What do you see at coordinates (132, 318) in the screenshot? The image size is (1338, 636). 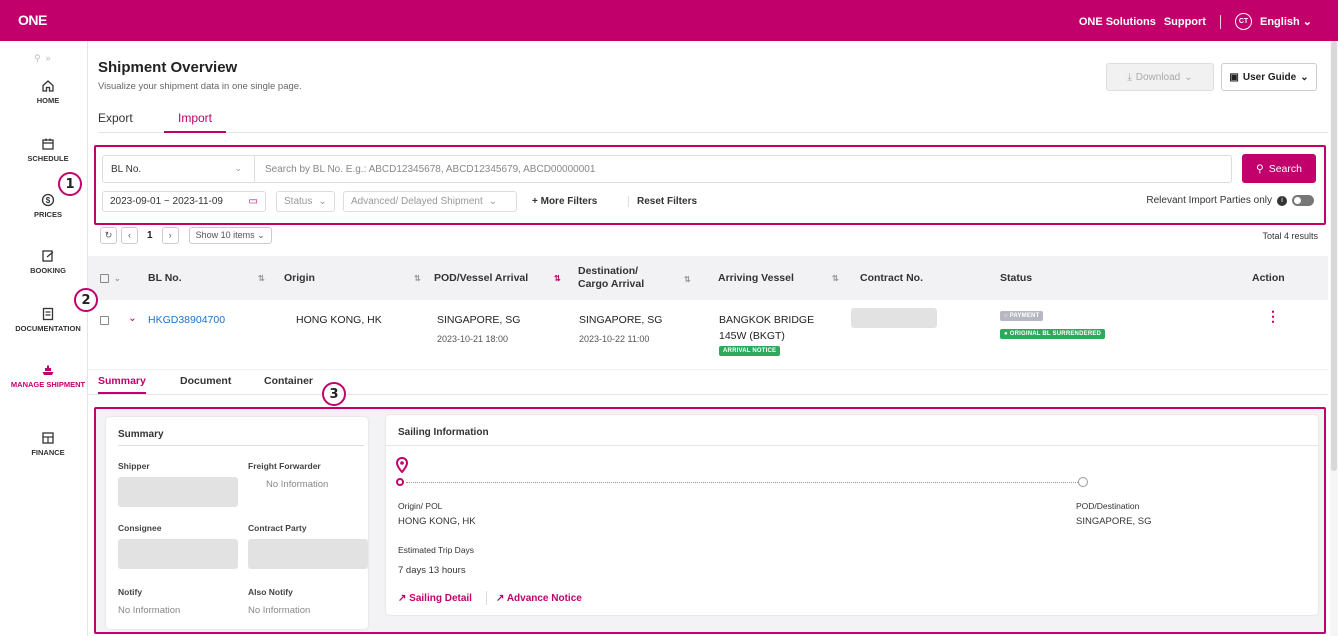 I see `expand-chevron-icon: ⌄` at bounding box center [132, 318].